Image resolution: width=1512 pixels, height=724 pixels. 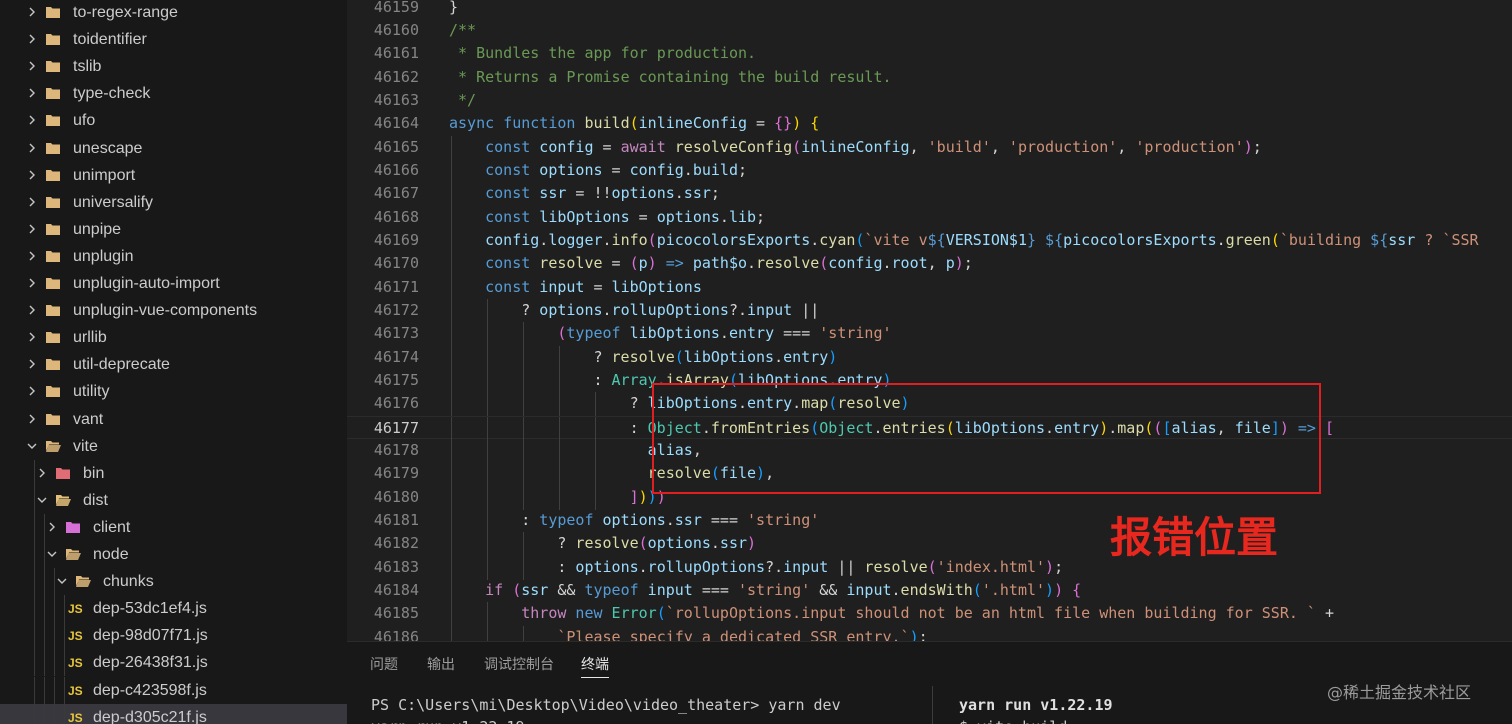 What do you see at coordinates (929, 287) in the screenshot?
I see `code-line: 46171 const input = libOptions` at bounding box center [929, 287].